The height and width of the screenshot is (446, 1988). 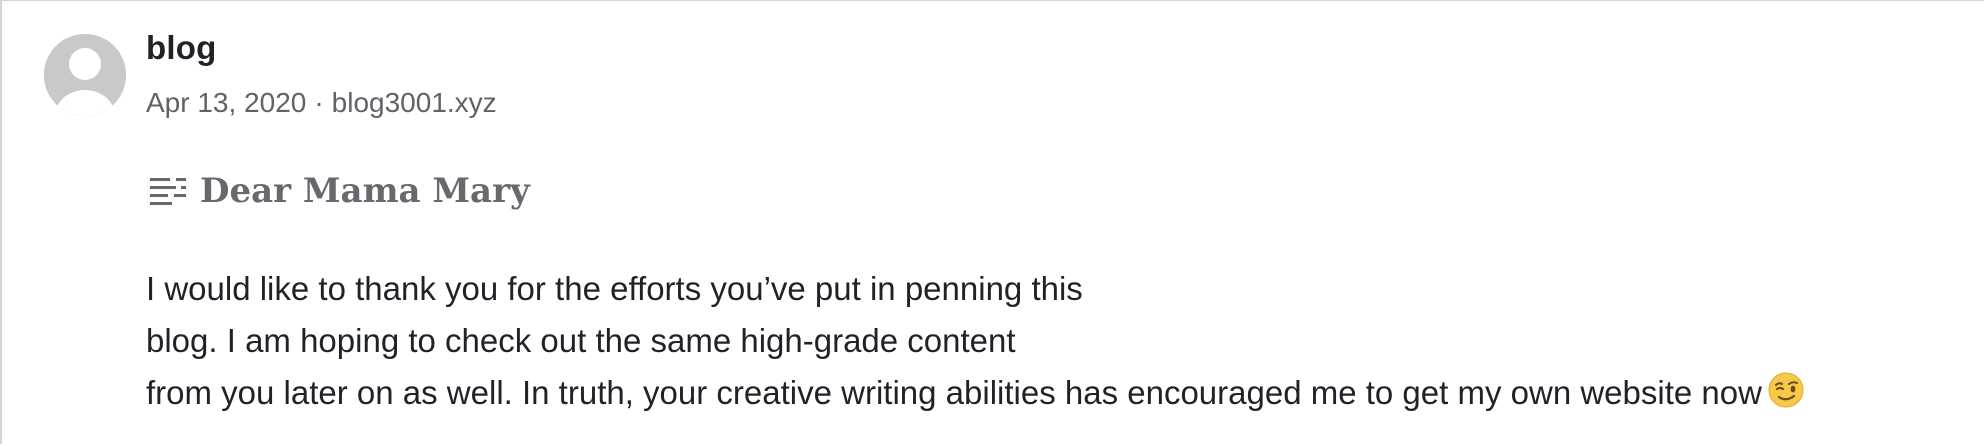 What do you see at coordinates (414, 102) in the screenshot?
I see `comment-site: blog3001.xyz` at bounding box center [414, 102].